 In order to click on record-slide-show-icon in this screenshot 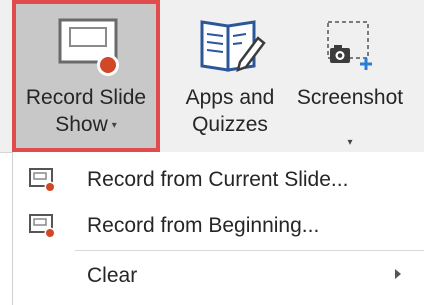, I will do `click(88, 47)`.